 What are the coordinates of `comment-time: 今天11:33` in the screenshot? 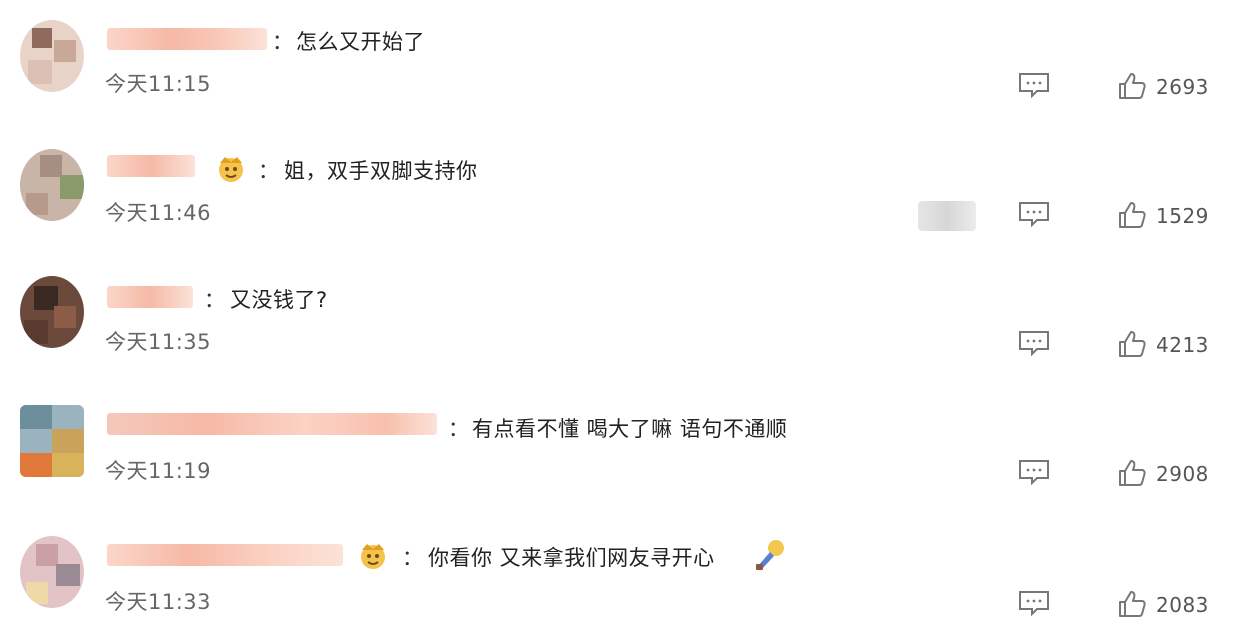 It's located at (158, 602).